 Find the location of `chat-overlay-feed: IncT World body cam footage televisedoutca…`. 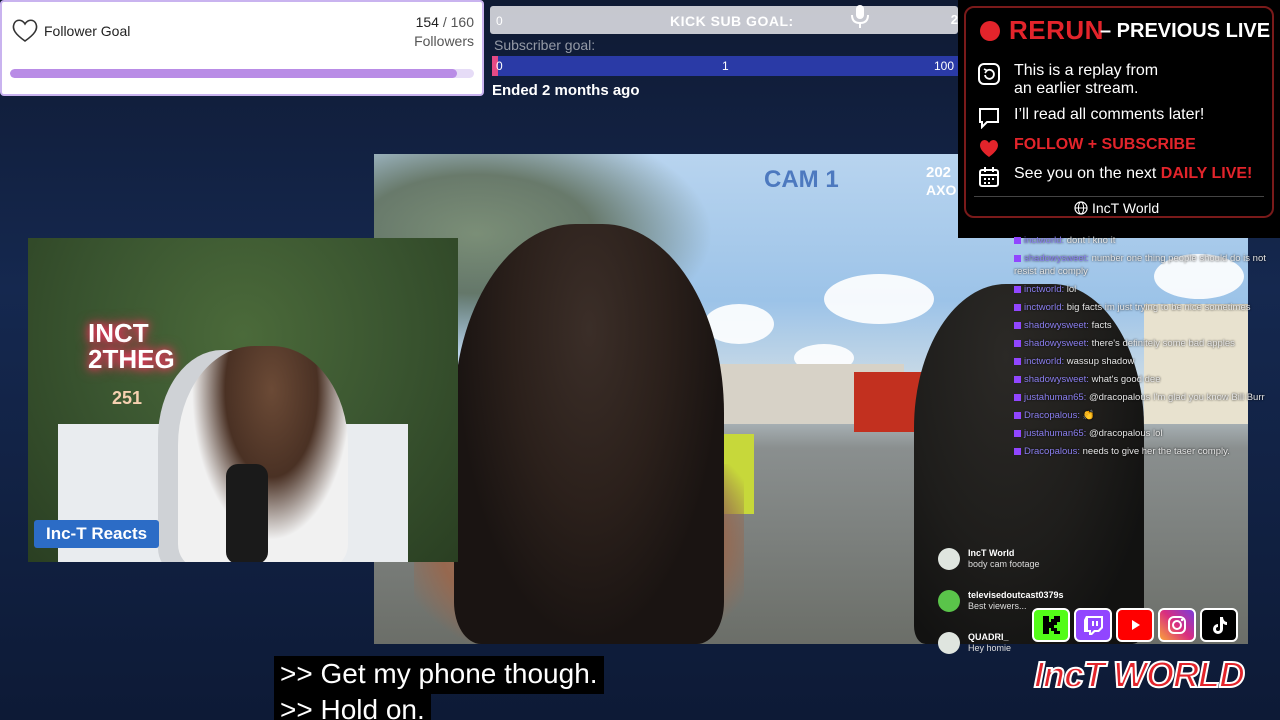

chat-overlay-feed: IncT World body cam footage televisedoutca… is located at coordinates (1001, 631).